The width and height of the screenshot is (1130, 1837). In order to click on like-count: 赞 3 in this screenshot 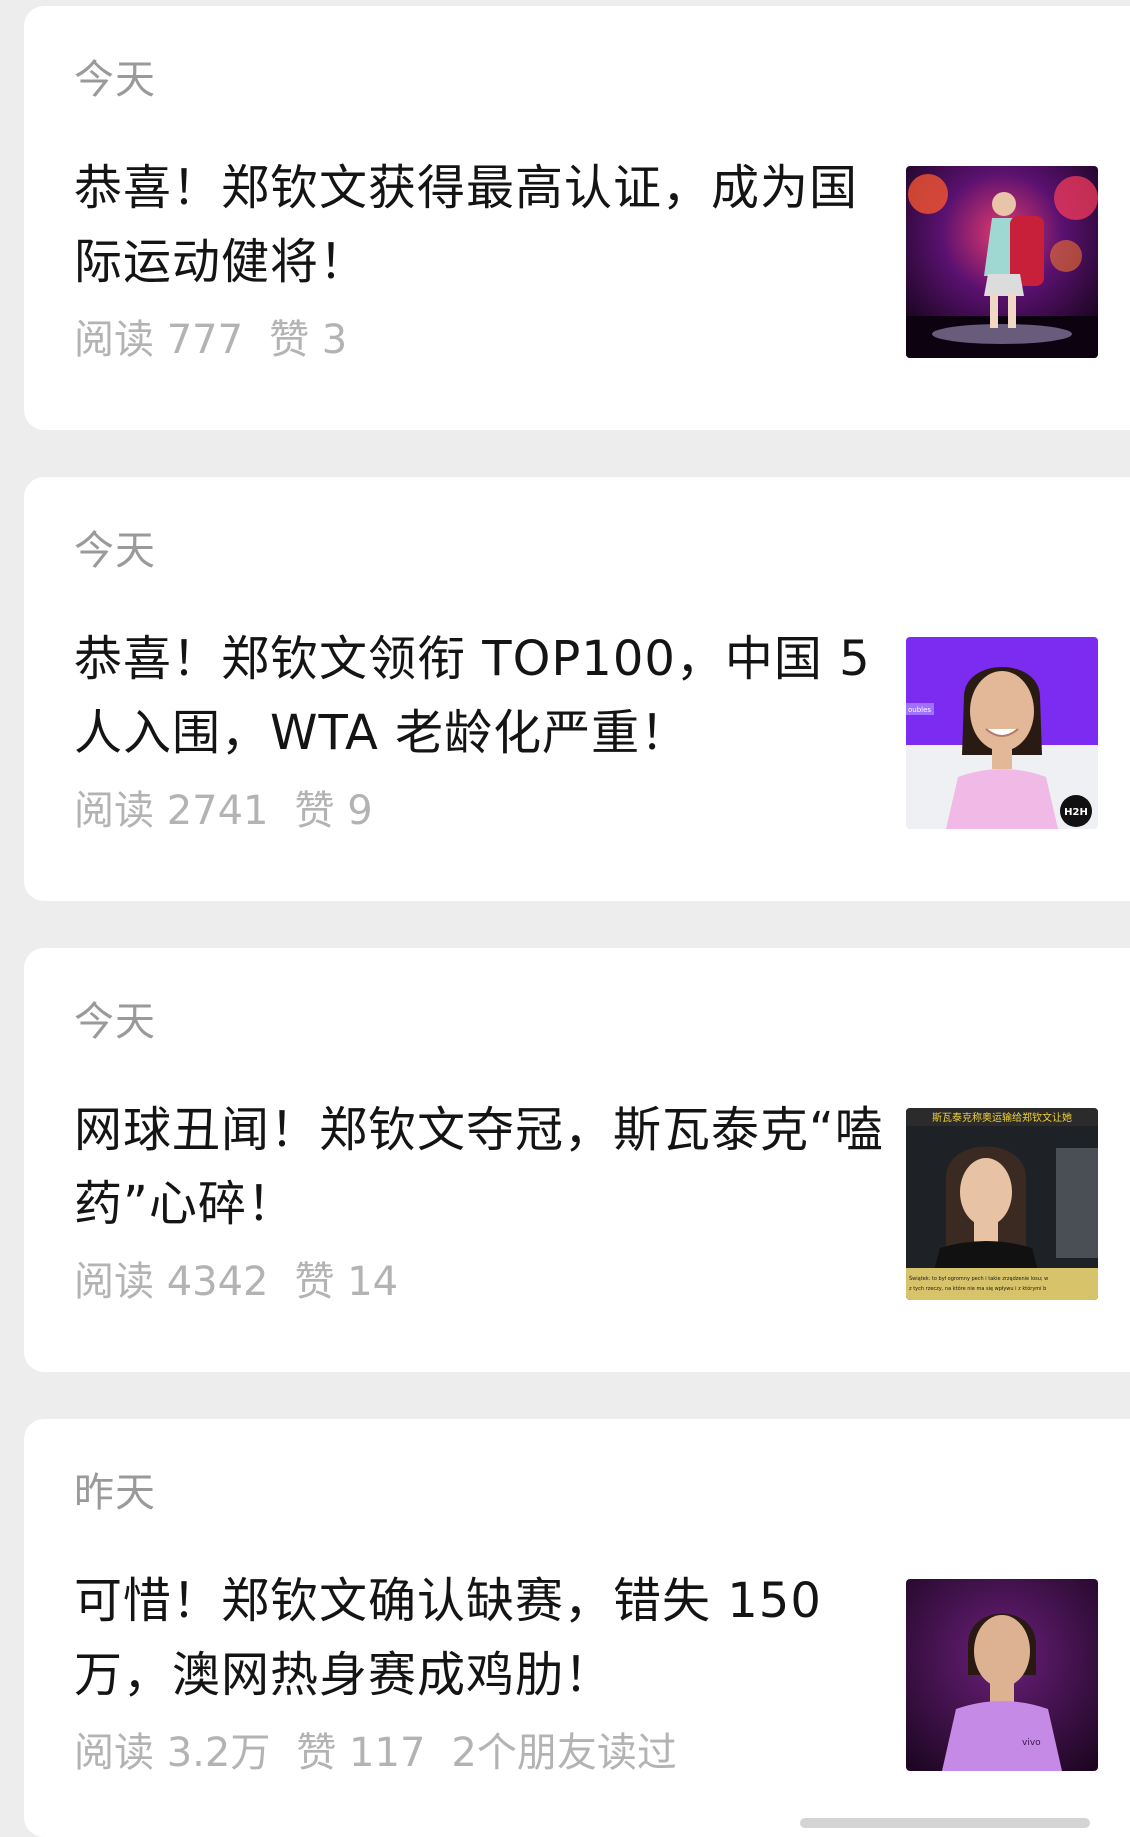, I will do `click(308, 340)`.